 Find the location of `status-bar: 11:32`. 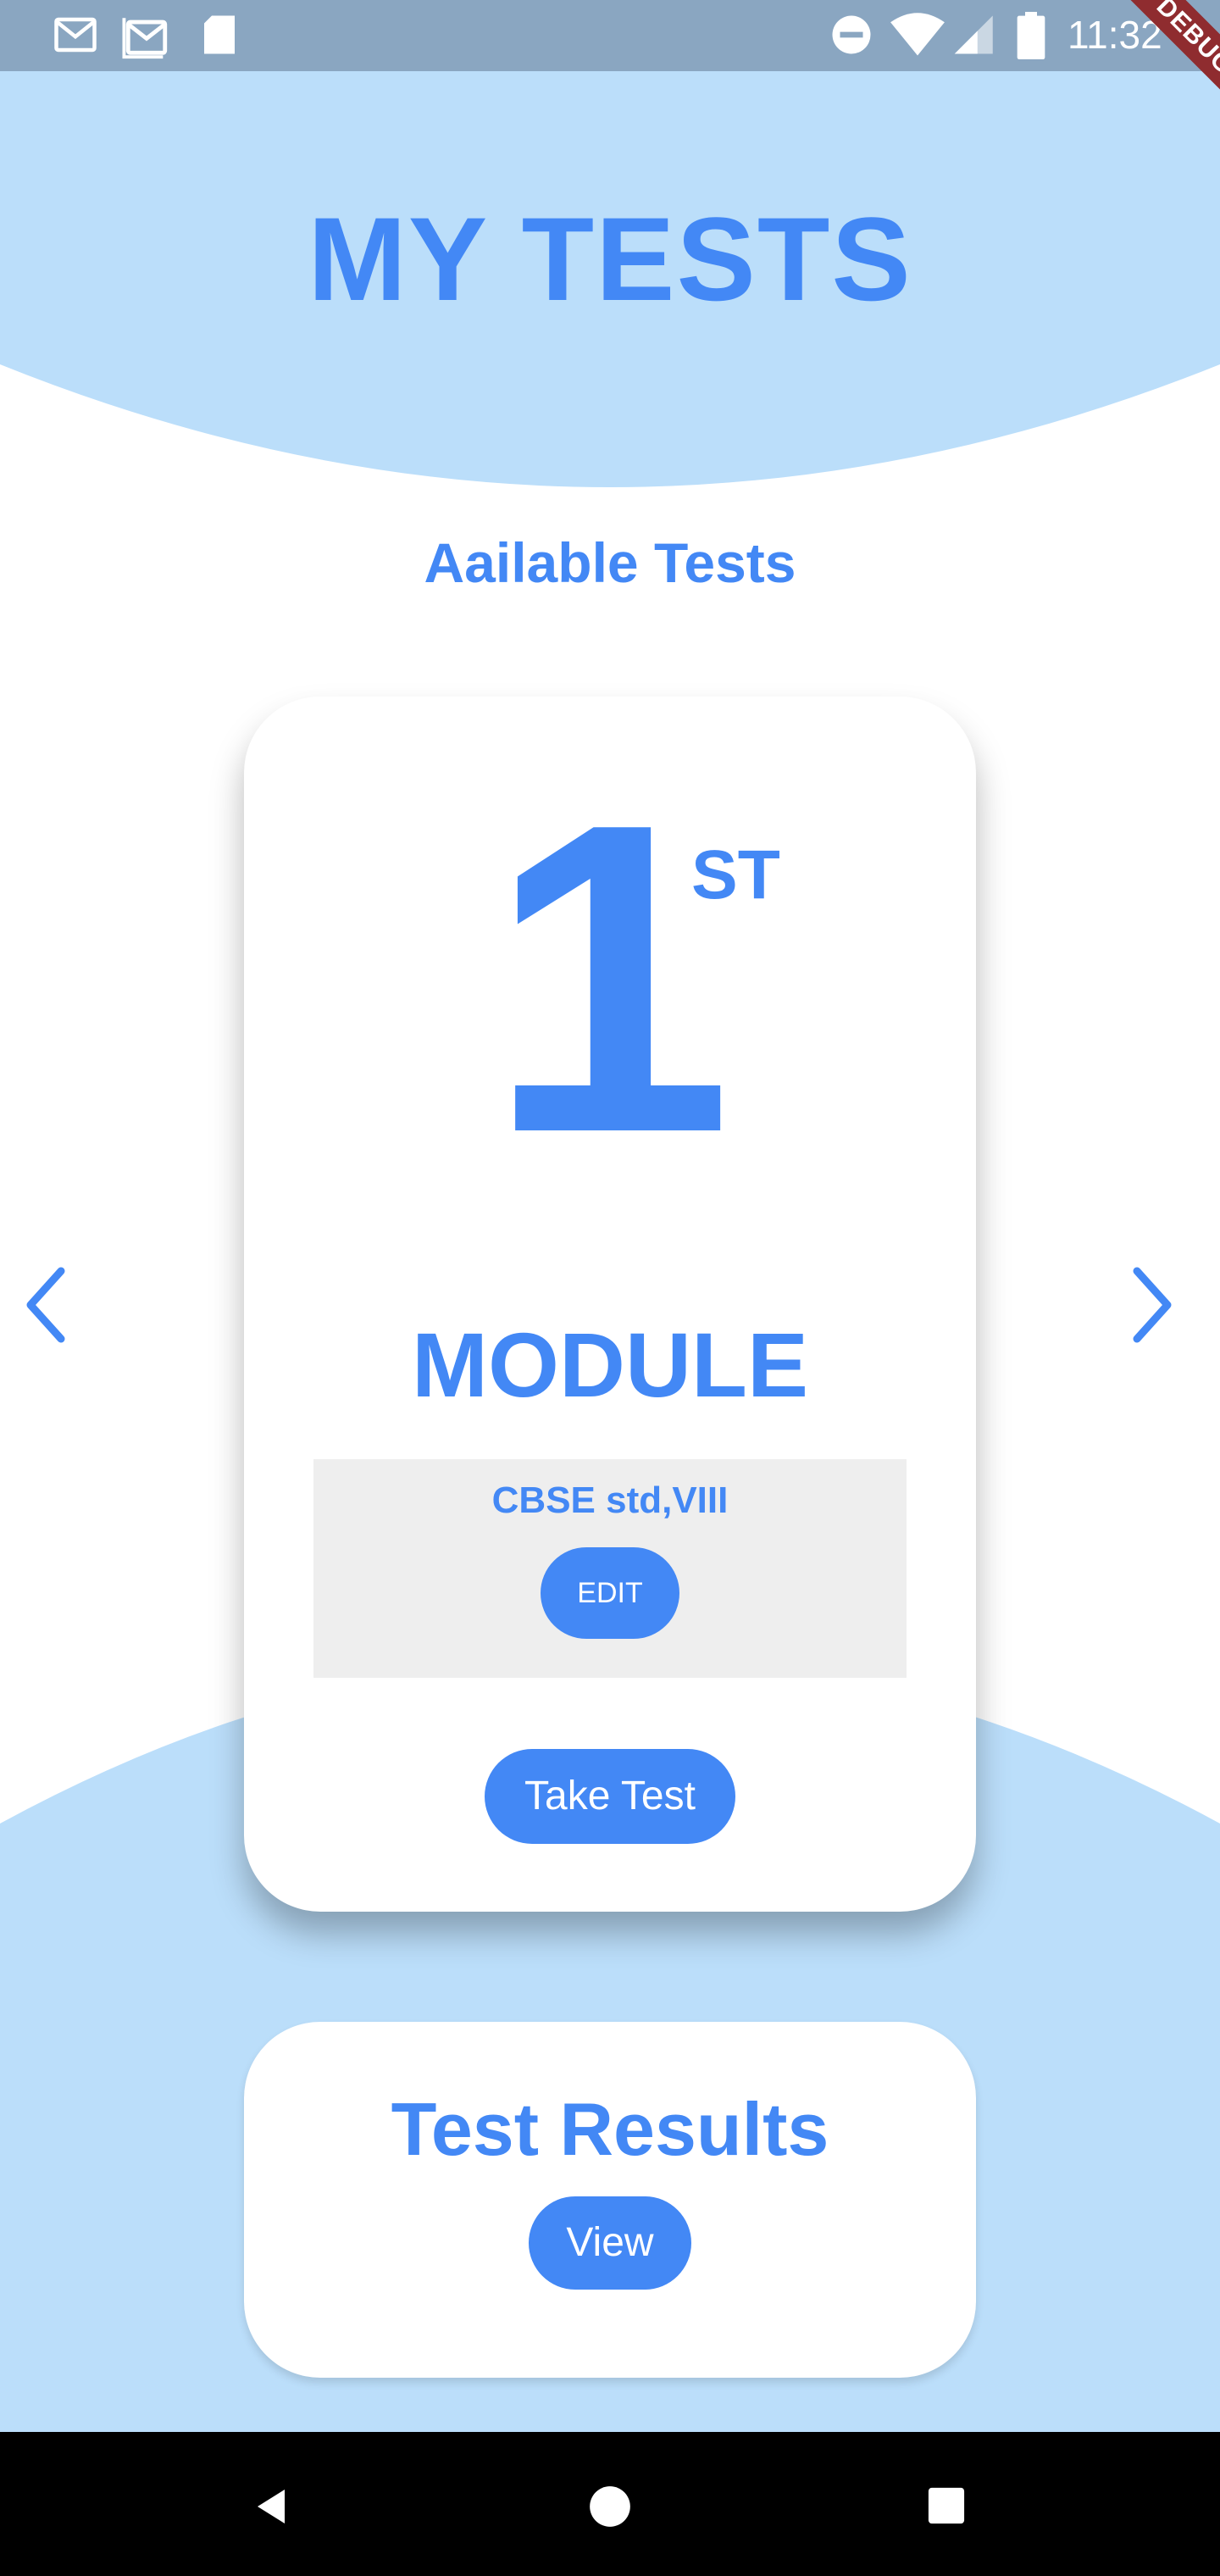

status-bar: 11:32 is located at coordinates (610, 35).